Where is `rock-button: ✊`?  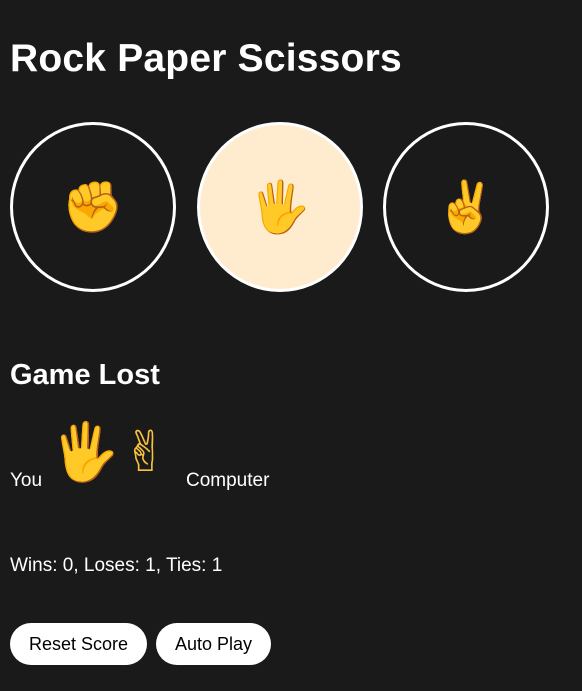
rock-button: ✊ is located at coordinates (93, 207).